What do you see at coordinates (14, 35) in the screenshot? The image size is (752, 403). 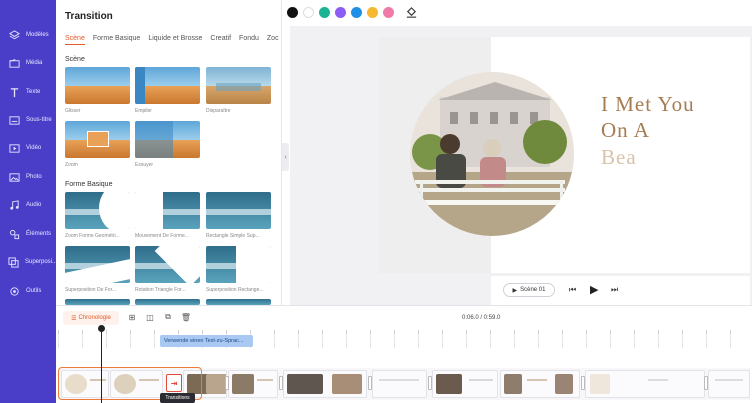 I see `layers-icon` at bounding box center [14, 35].